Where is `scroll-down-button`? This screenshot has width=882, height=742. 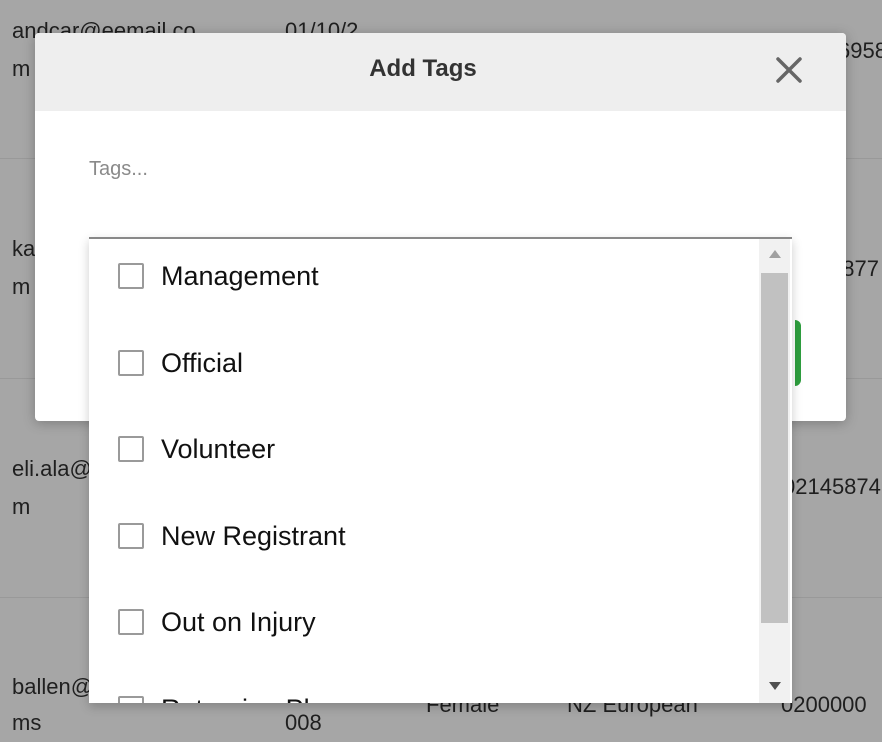
scroll-down-button is located at coordinates (774, 686).